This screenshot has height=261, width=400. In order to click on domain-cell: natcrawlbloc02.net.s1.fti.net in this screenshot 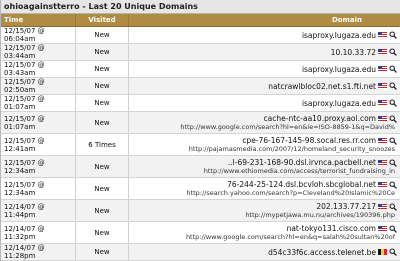, I will do `click(264, 86)`.